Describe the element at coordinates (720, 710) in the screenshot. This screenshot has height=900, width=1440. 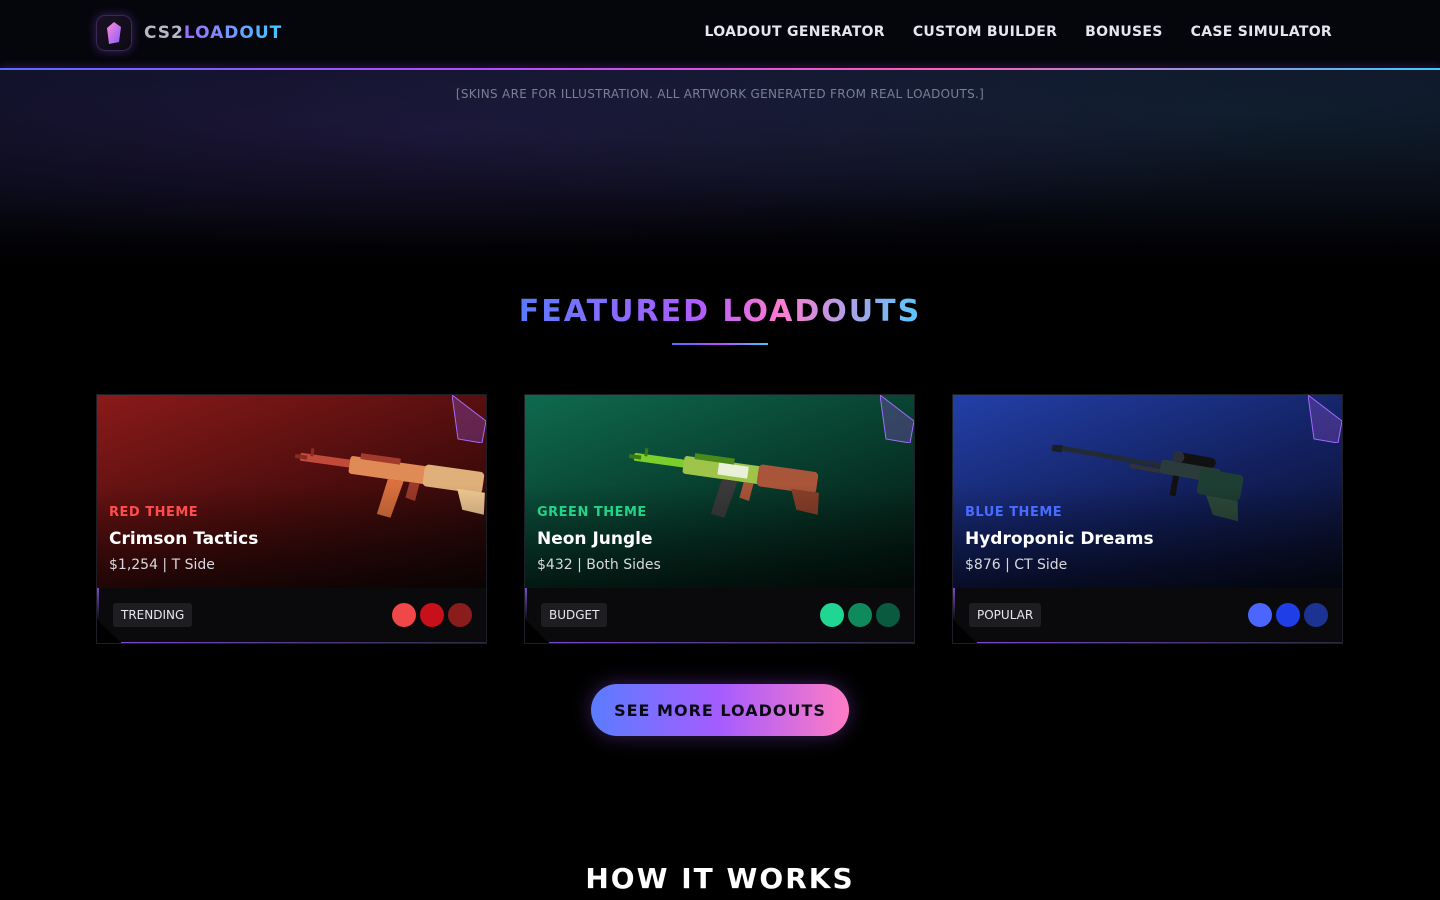
I see `see-more-loadouts-button: SEE MORE LOADOUTS` at that location.